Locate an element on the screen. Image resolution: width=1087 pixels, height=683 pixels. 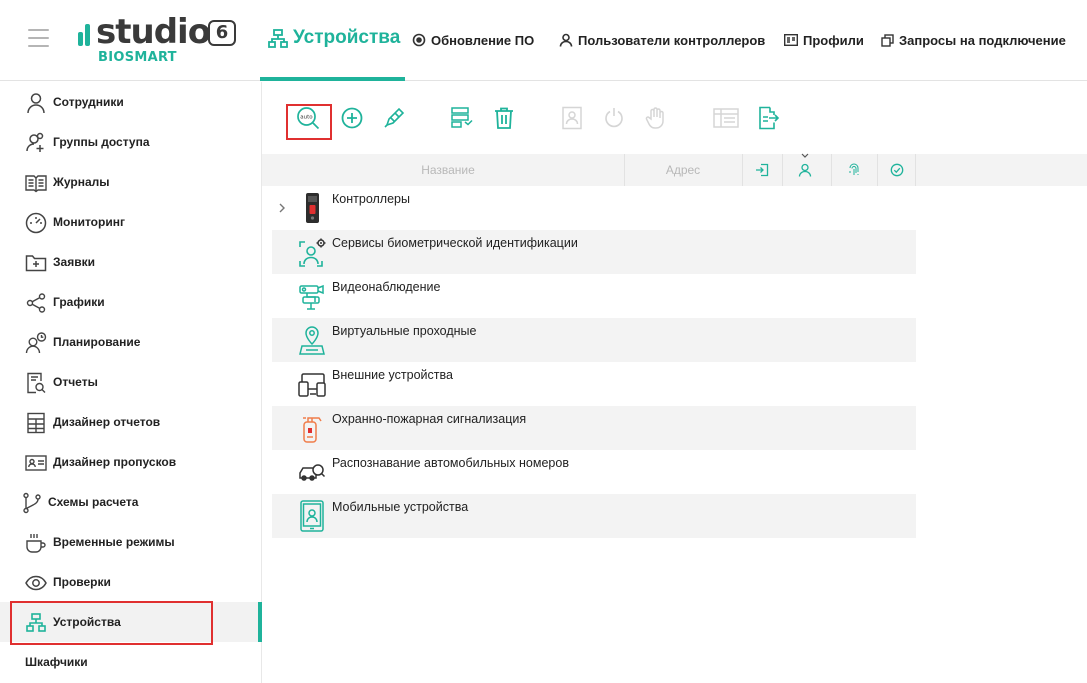
sidebar-item-checks: Проверки is located at coordinates (131, 582).